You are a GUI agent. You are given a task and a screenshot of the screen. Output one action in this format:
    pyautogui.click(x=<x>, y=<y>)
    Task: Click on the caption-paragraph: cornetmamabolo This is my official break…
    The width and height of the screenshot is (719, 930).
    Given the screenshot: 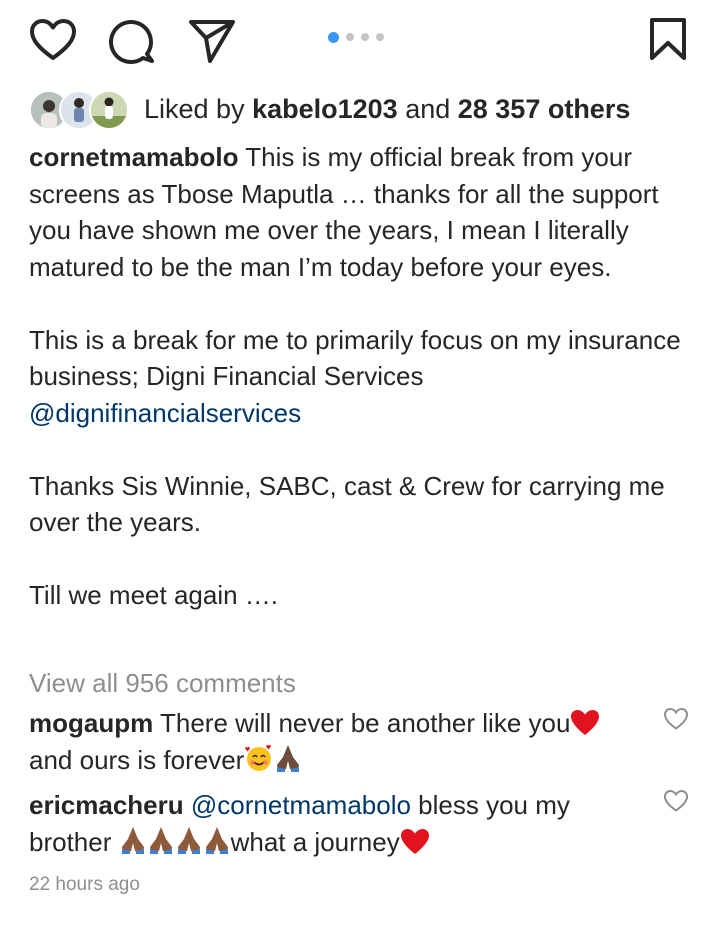 What is the action you would take?
    pyautogui.click(x=364, y=212)
    